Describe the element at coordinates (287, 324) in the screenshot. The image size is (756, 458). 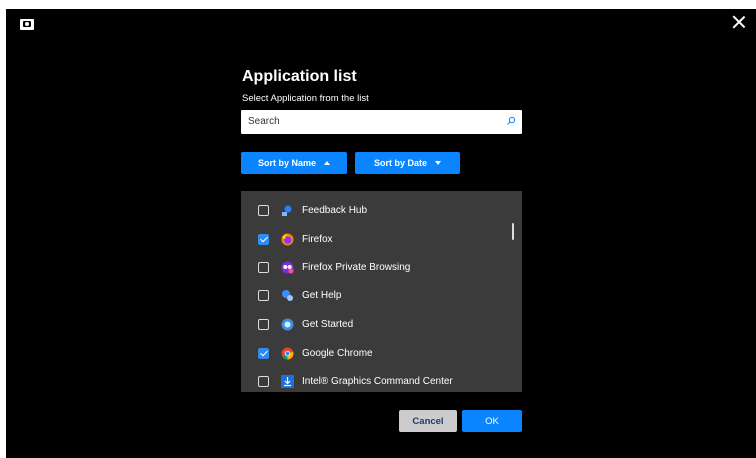
I see `get-started-icon` at that location.